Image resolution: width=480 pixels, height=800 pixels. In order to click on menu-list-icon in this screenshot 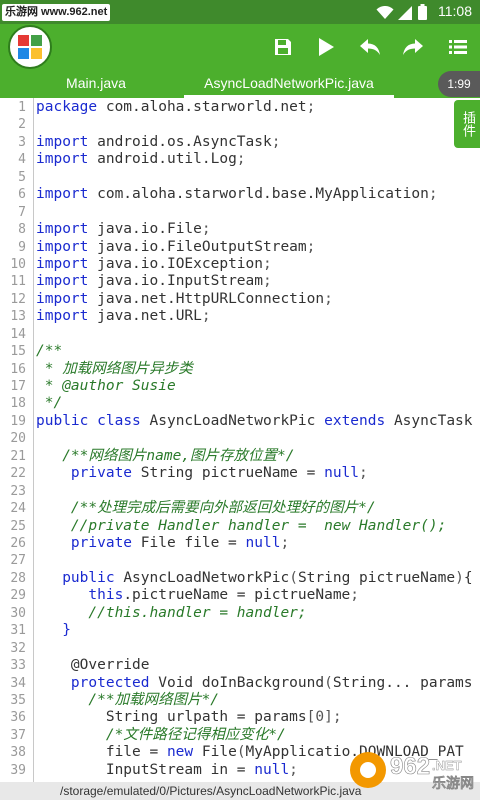, I will do `click(458, 47)`.